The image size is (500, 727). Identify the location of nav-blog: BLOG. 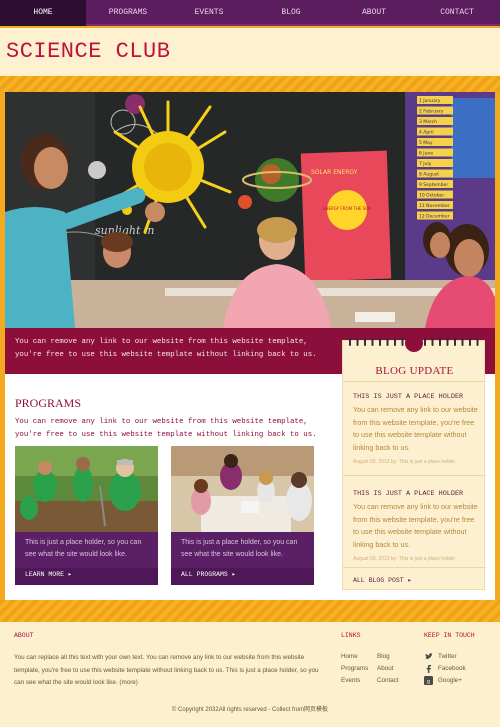
(291, 13).